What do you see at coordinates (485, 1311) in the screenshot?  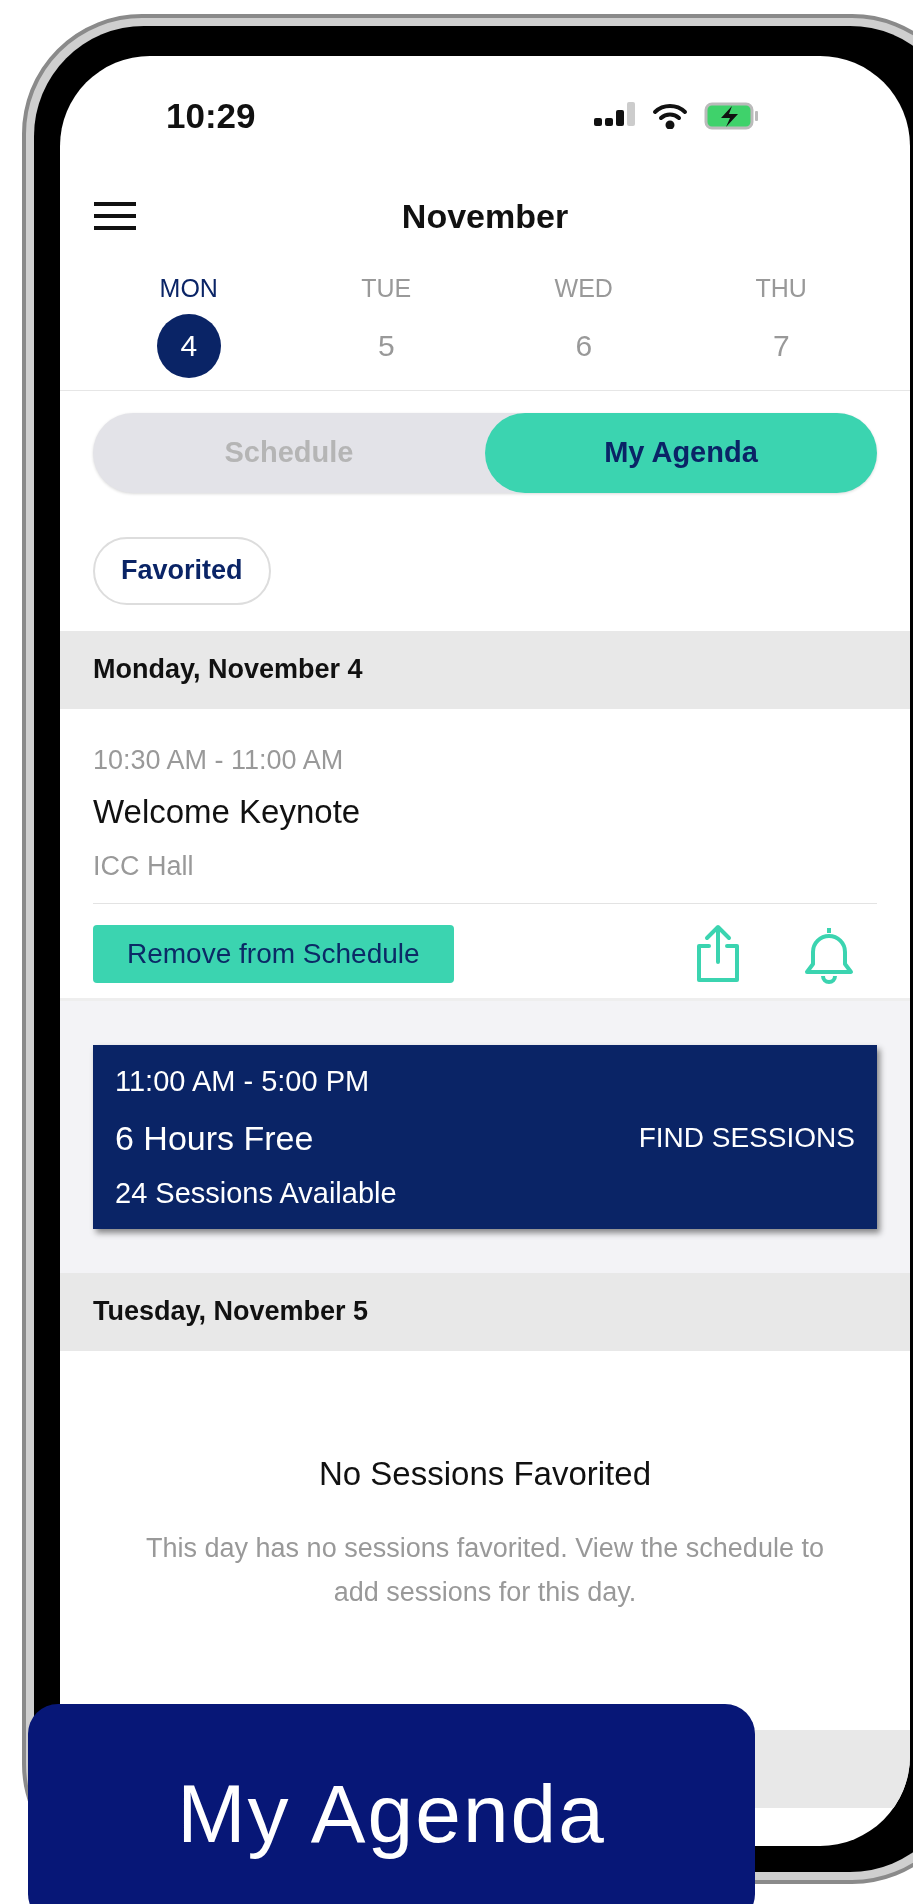 I see `day-header: Tuesday, November 5` at bounding box center [485, 1311].